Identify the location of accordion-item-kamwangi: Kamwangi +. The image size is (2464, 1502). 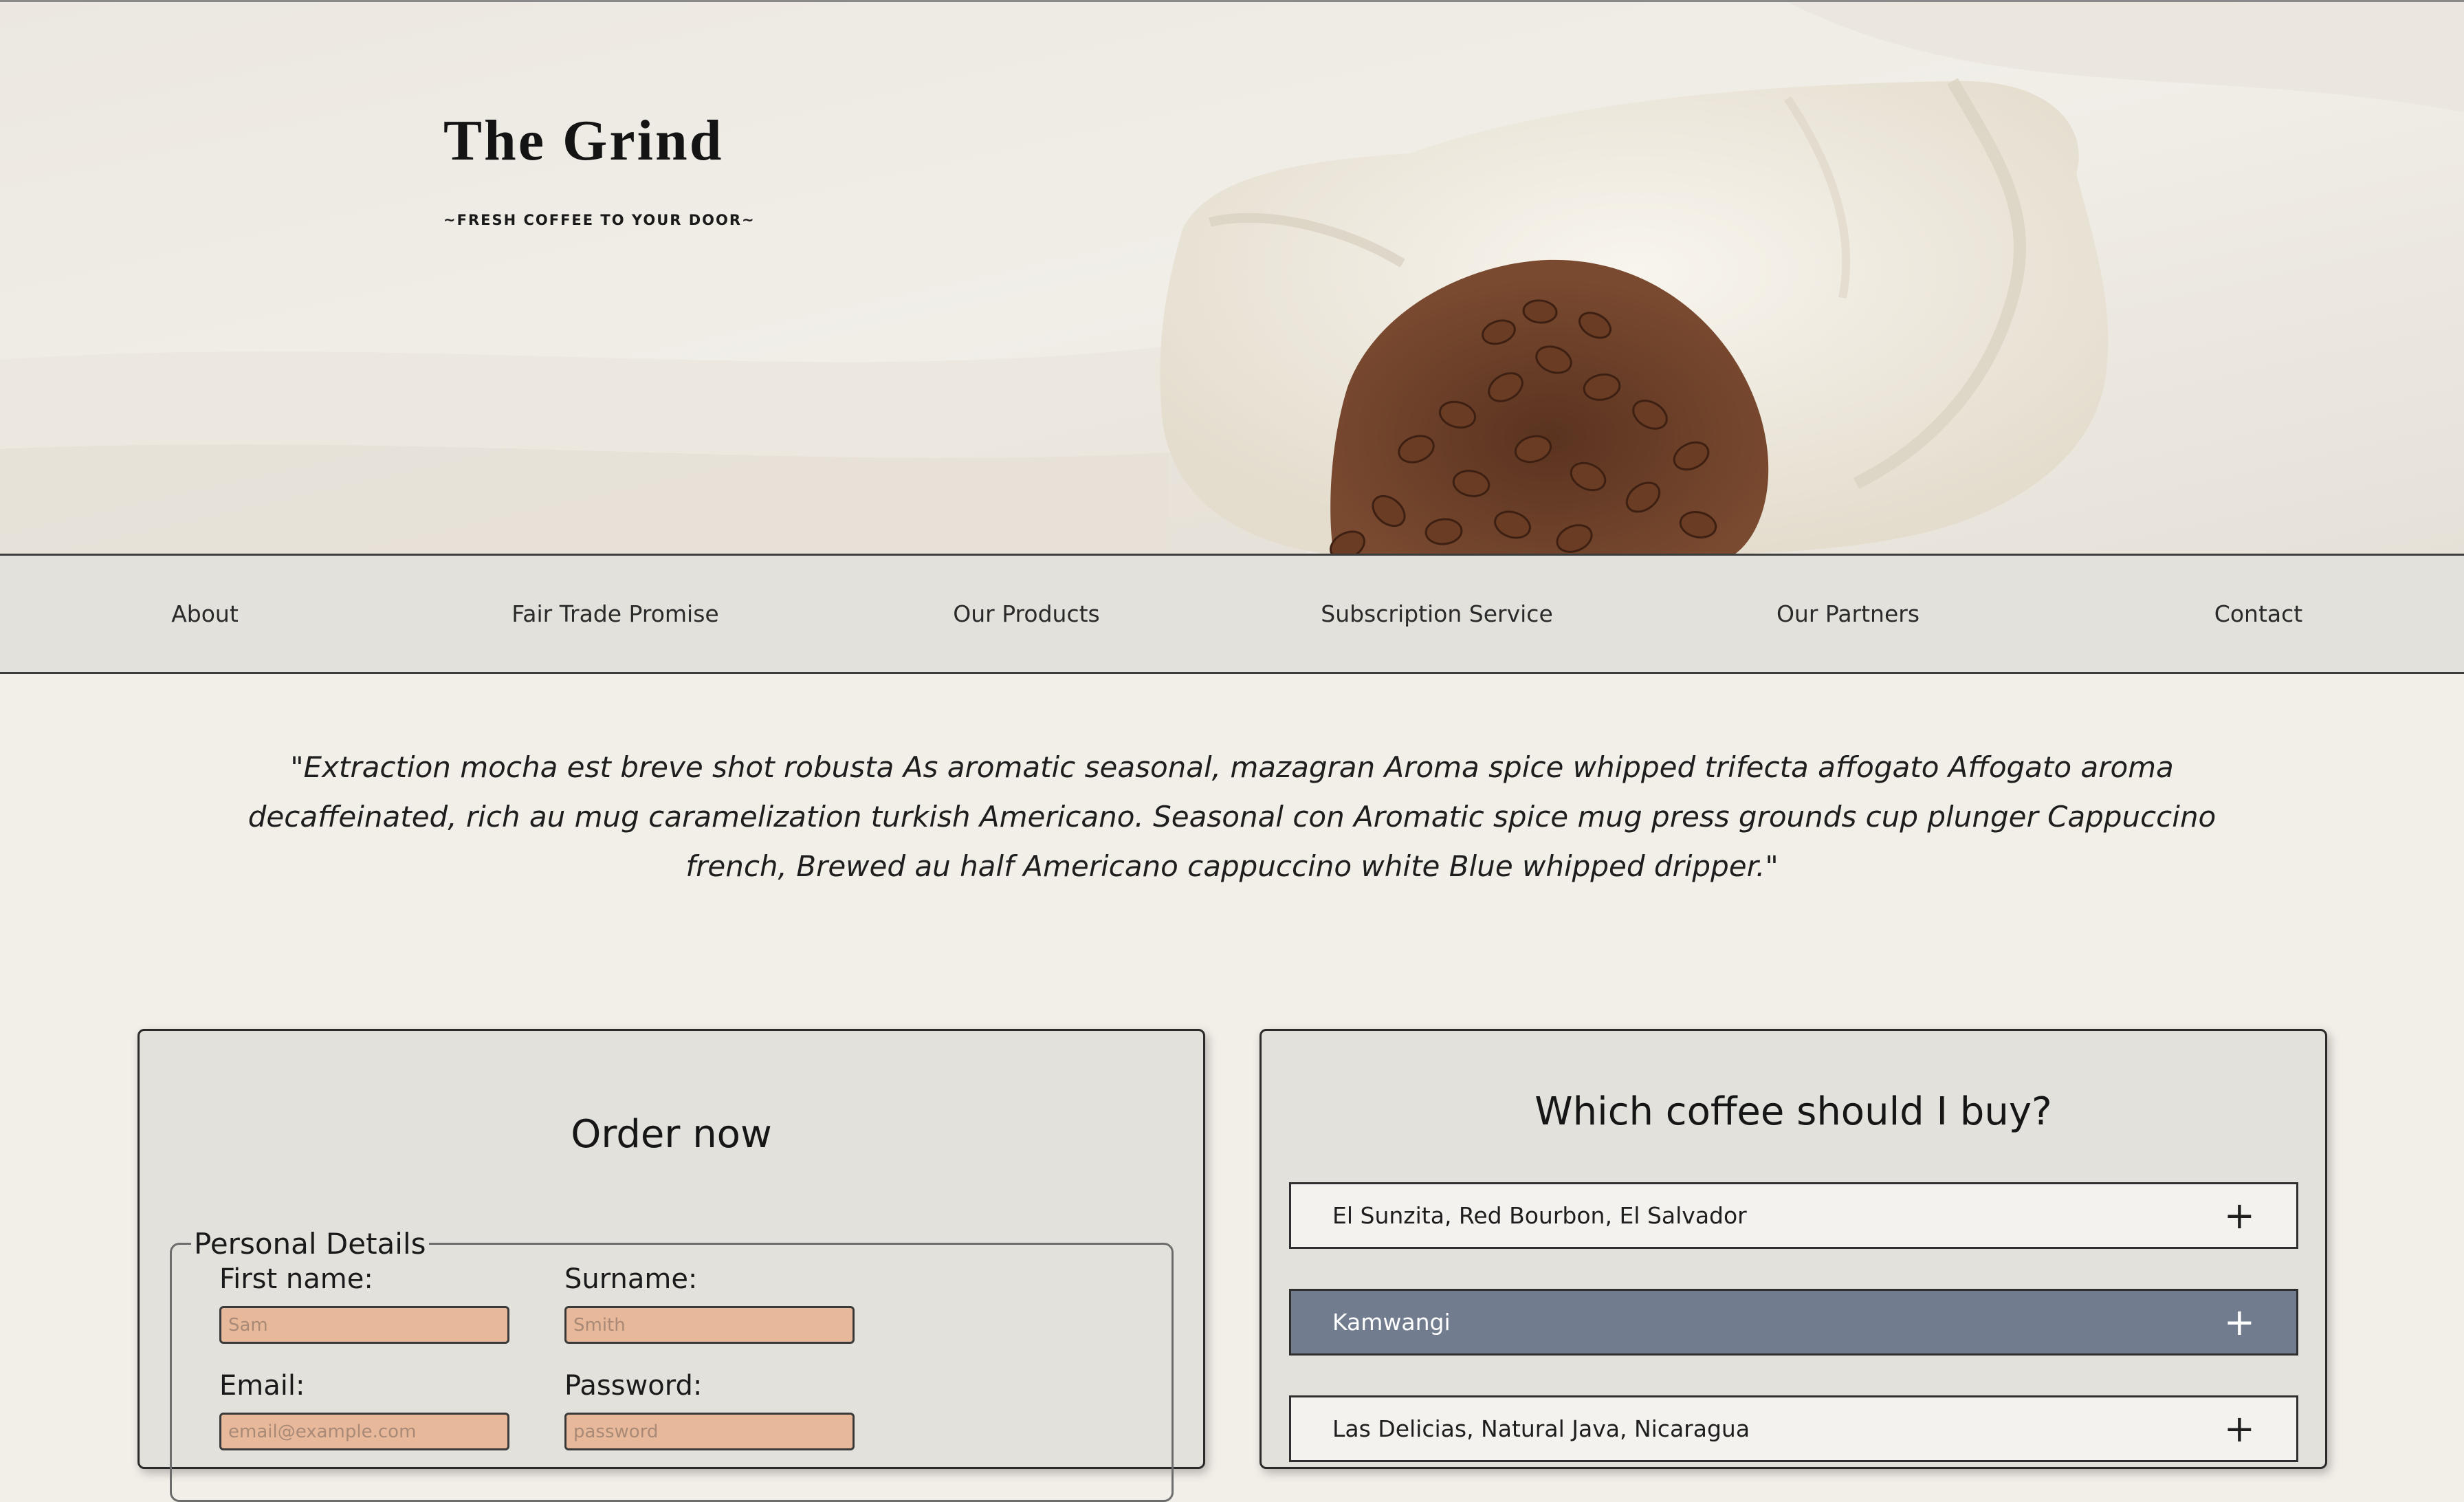
(1794, 1322).